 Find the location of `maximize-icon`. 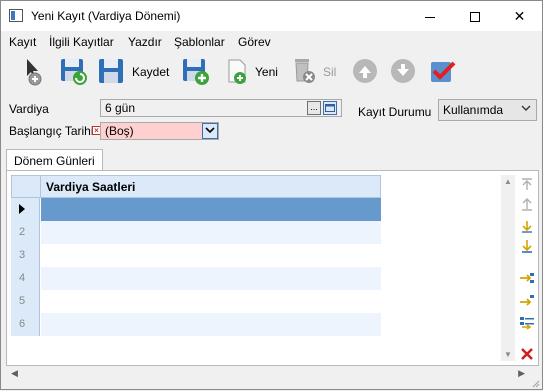

maximize-icon is located at coordinates (474, 17).